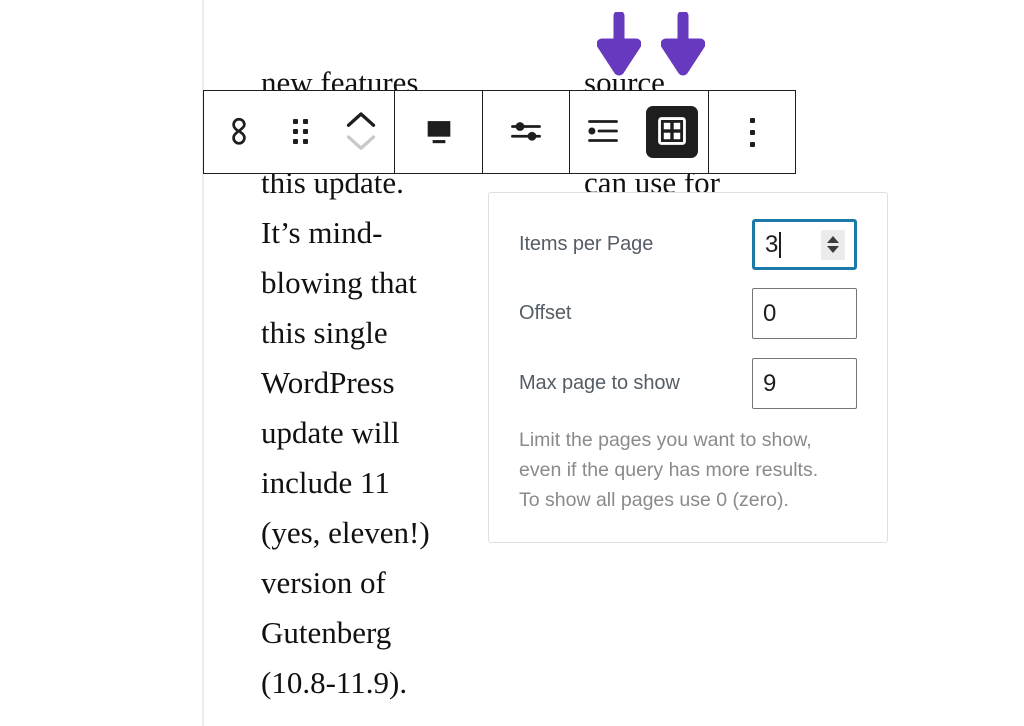 This screenshot has width=1024, height=726. What do you see at coordinates (688, 313) in the screenshot?
I see `field-offset: Offset 0` at bounding box center [688, 313].